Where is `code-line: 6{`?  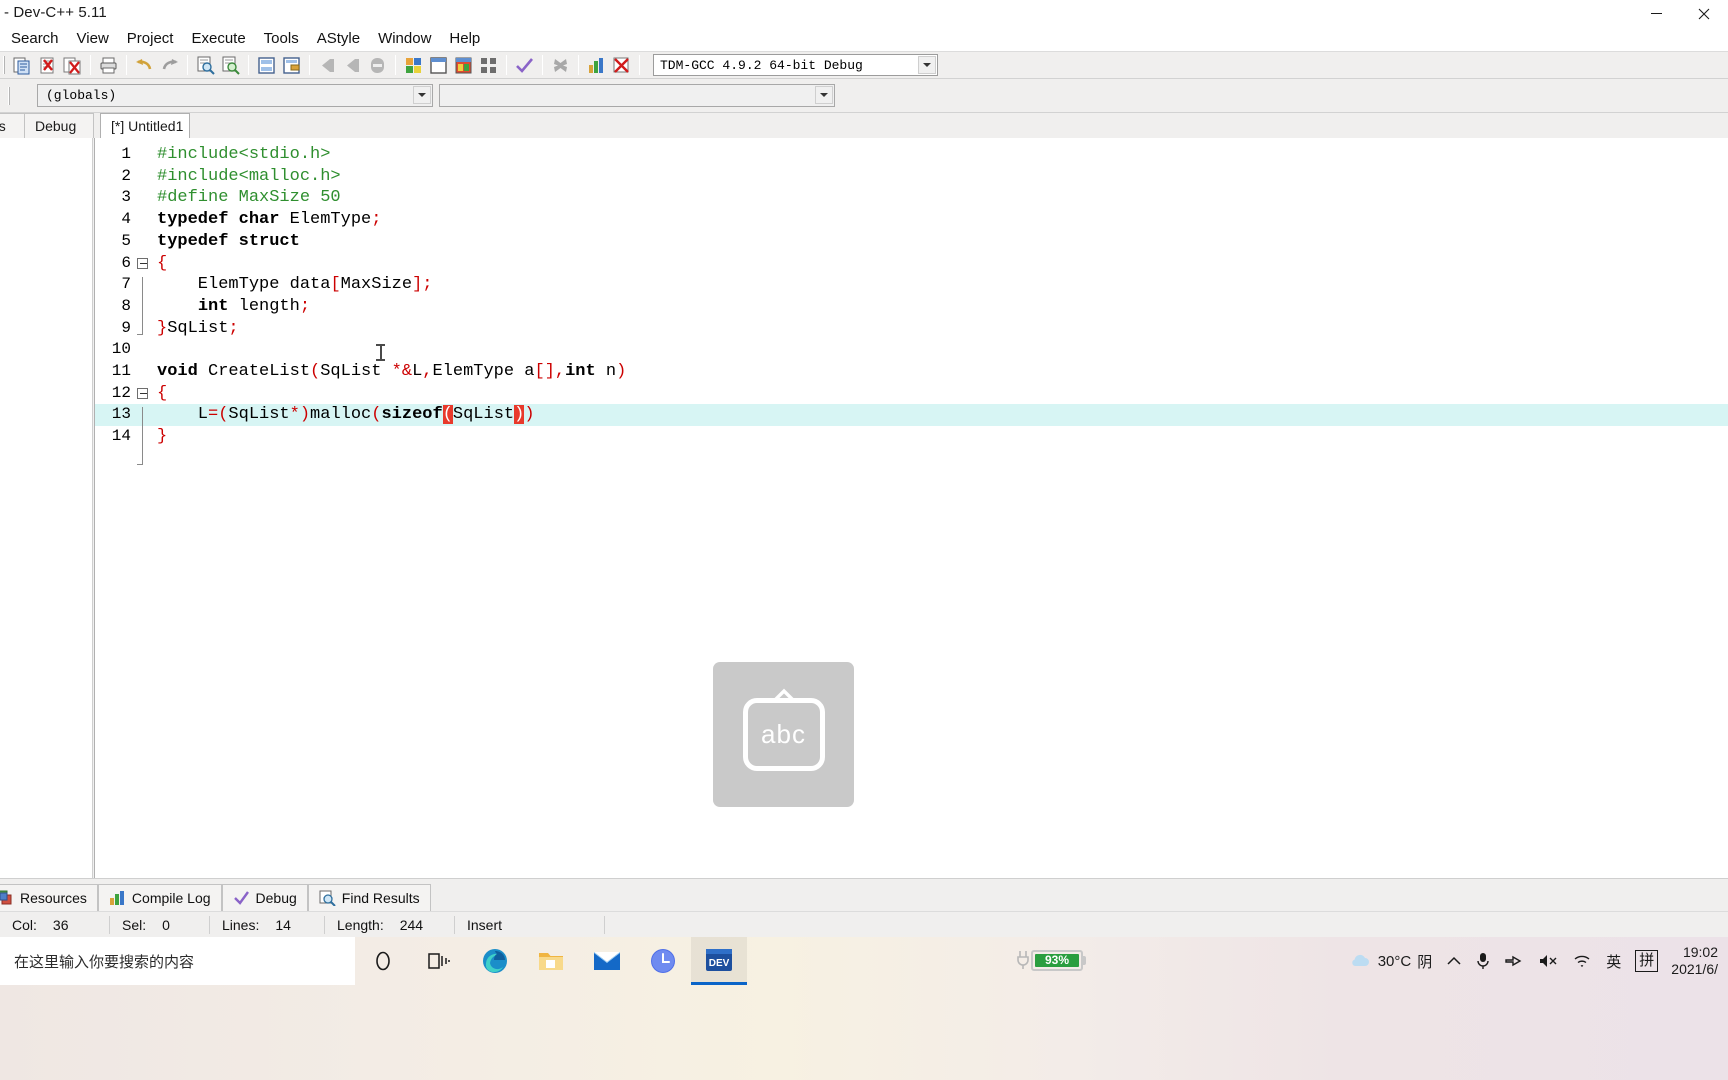
code-line: 6{ is located at coordinates (911, 264).